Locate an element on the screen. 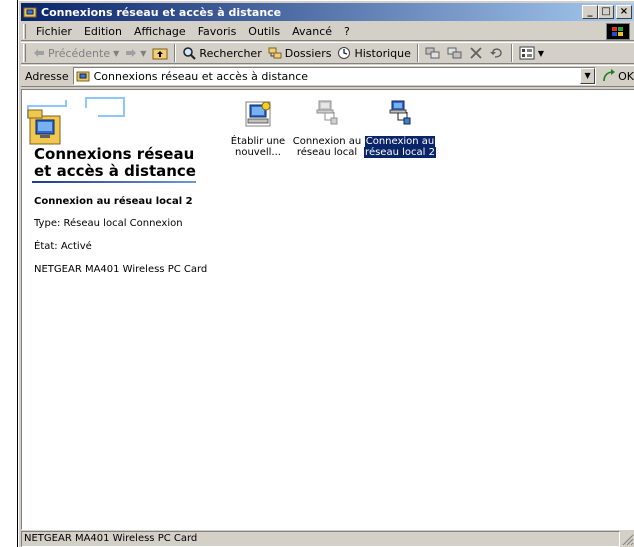 The width and height of the screenshot is (634, 547). menu-grip is located at coordinates (24, 31).